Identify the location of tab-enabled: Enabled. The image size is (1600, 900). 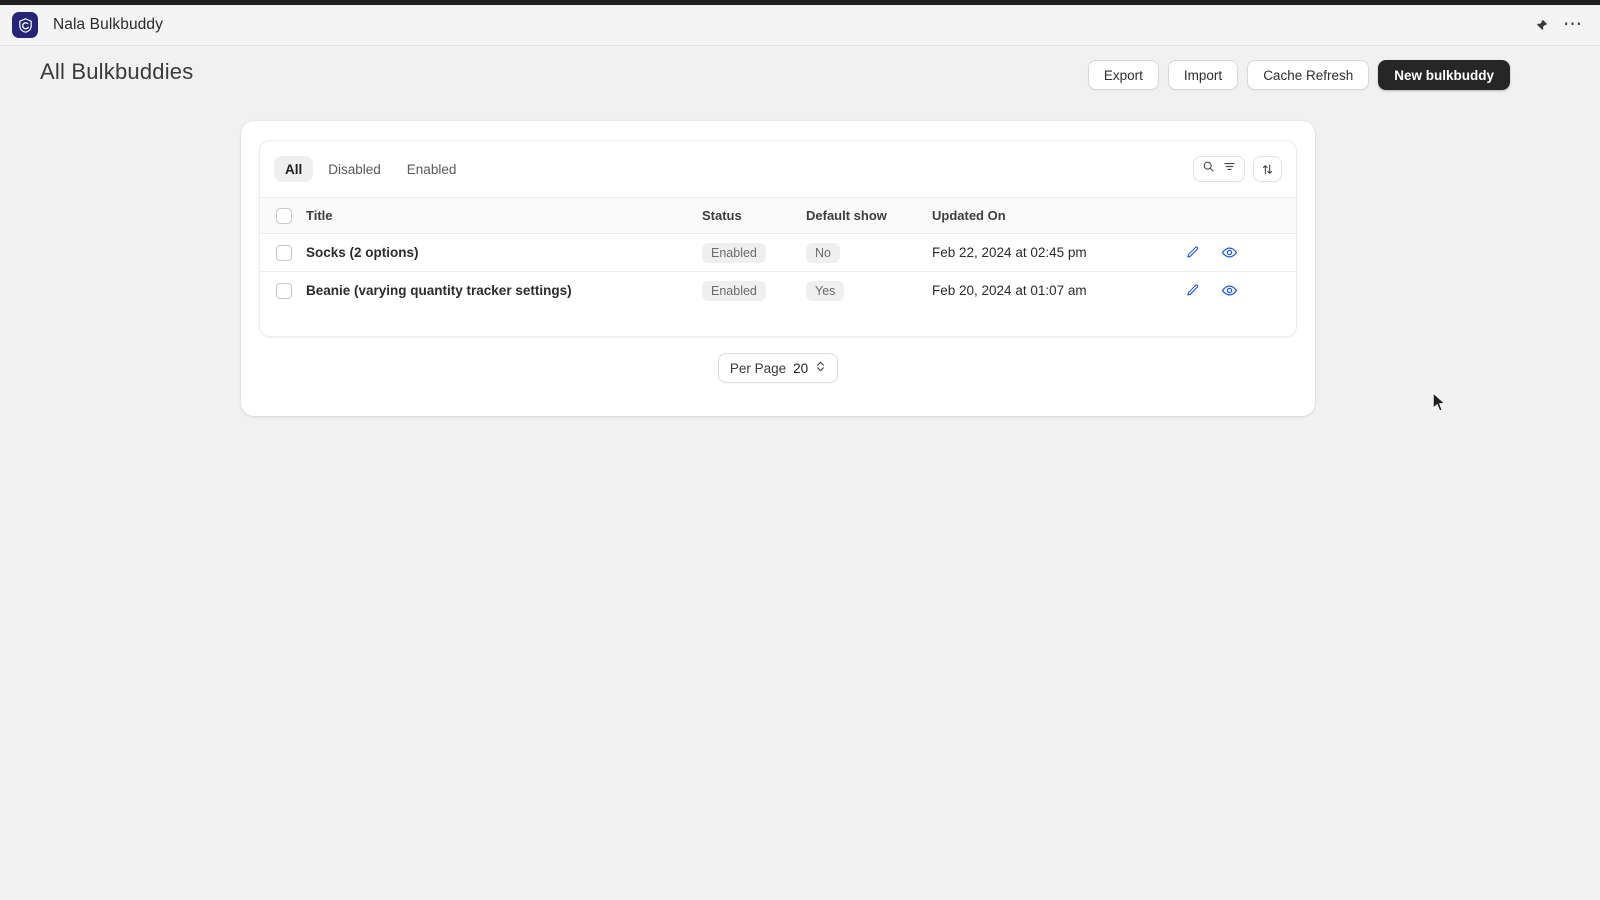
(432, 169).